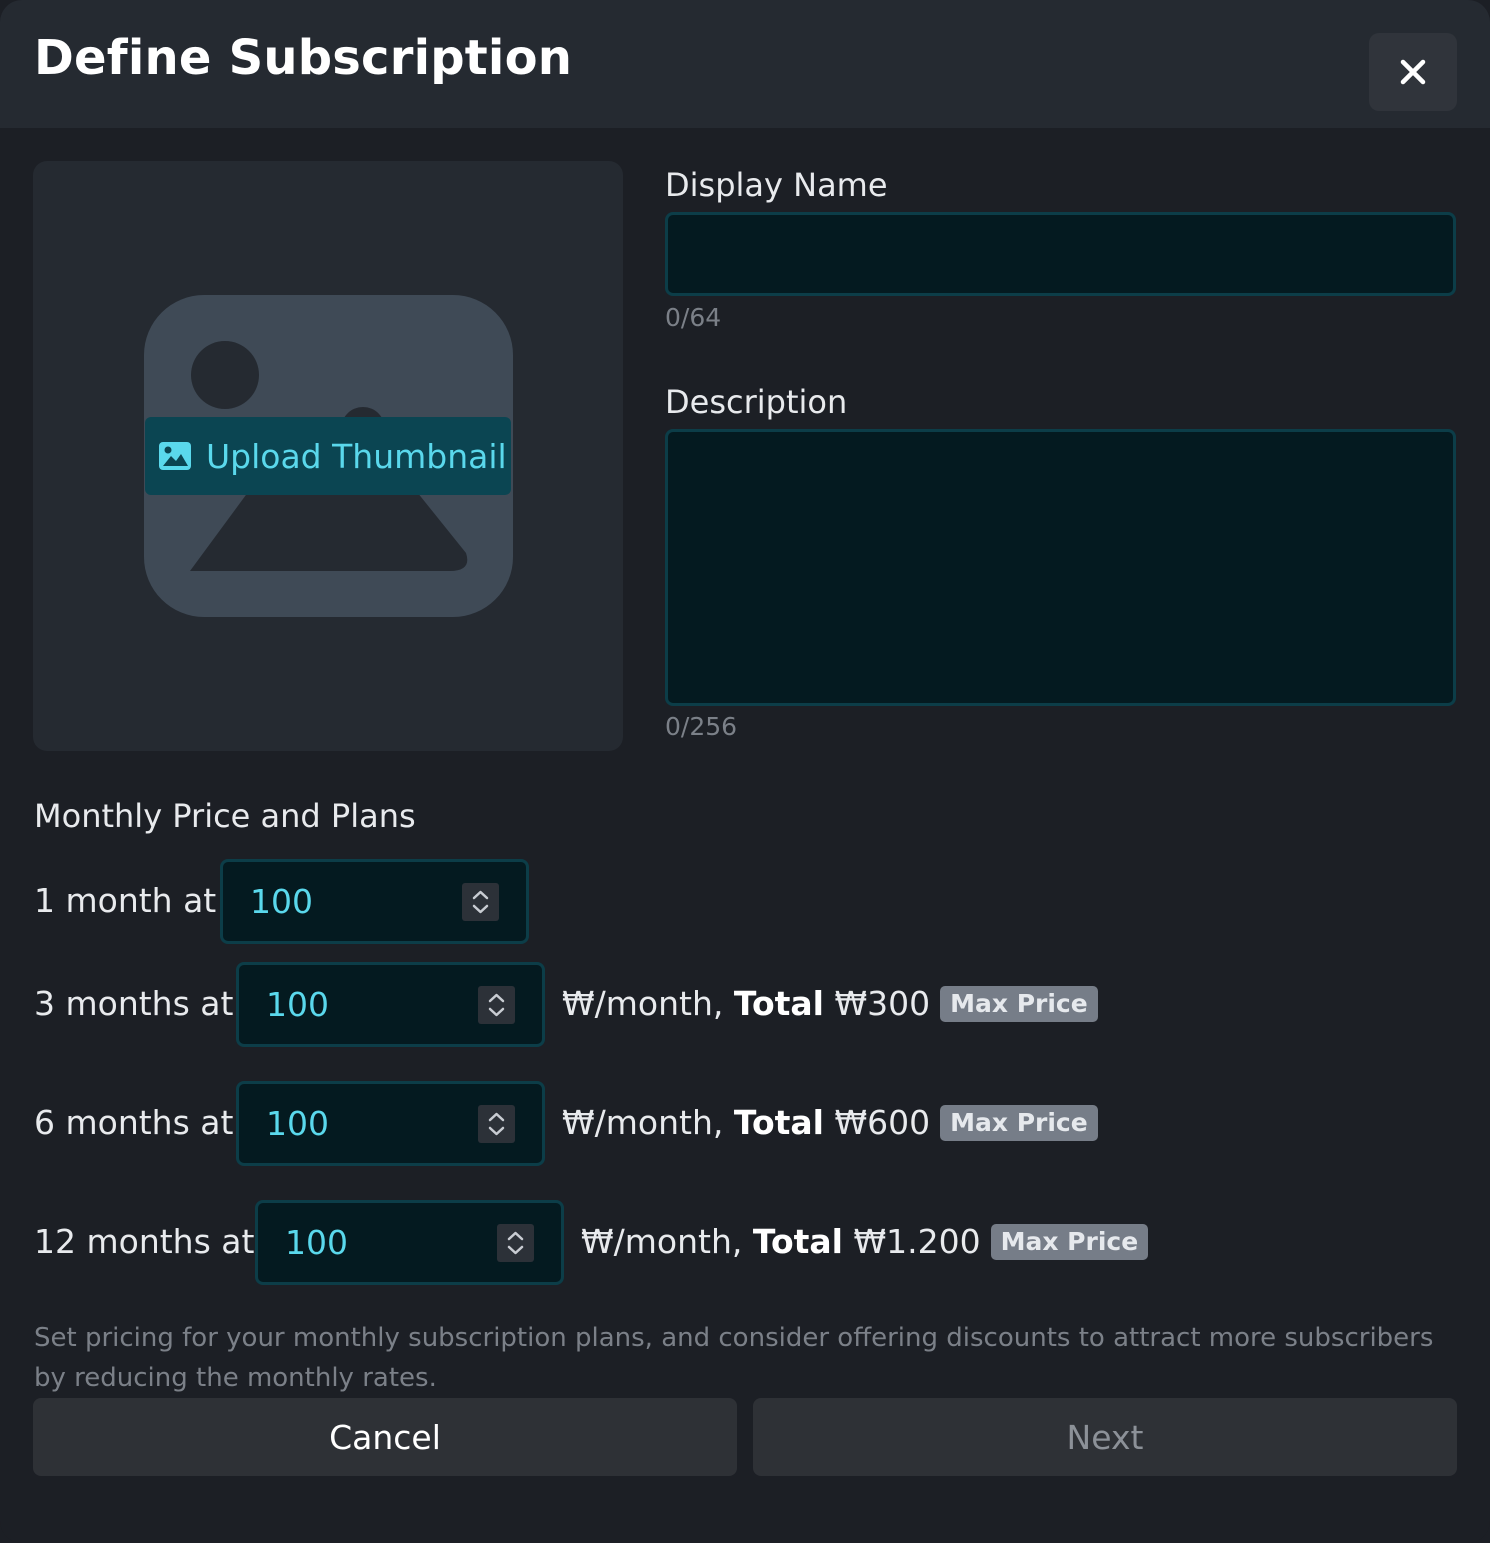 This screenshot has height=1543, width=1490. I want to click on upload-thumbnail-button: Upload Thumbnail, so click(328, 456).